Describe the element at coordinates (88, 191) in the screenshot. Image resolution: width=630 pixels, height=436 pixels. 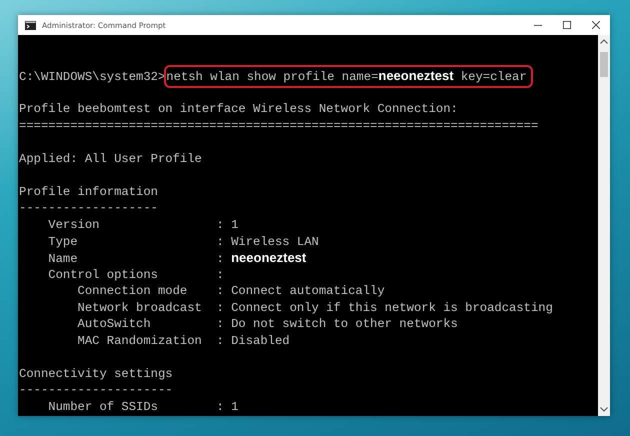
I see `console-line: Profile information` at that location.